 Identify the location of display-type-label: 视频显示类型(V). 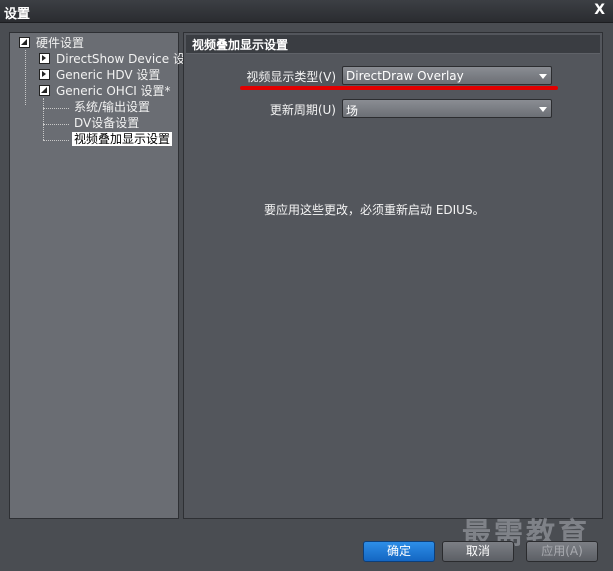
(291, 77).